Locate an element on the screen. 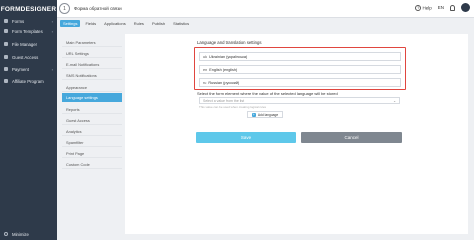 This screenshot has width=474, height=240. menu-item-appearance: Appearance is located at coordinates (92, 87).